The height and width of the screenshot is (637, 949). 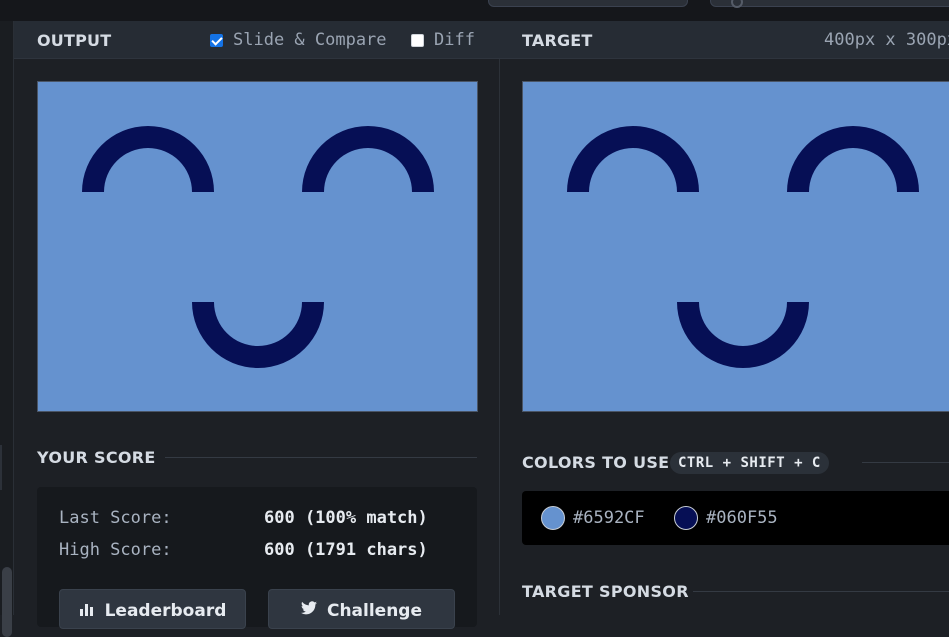 What do you see at coordinates (308, 608) in the screenshot?
I see `twitter-icon` at bounding box center [308, 608].